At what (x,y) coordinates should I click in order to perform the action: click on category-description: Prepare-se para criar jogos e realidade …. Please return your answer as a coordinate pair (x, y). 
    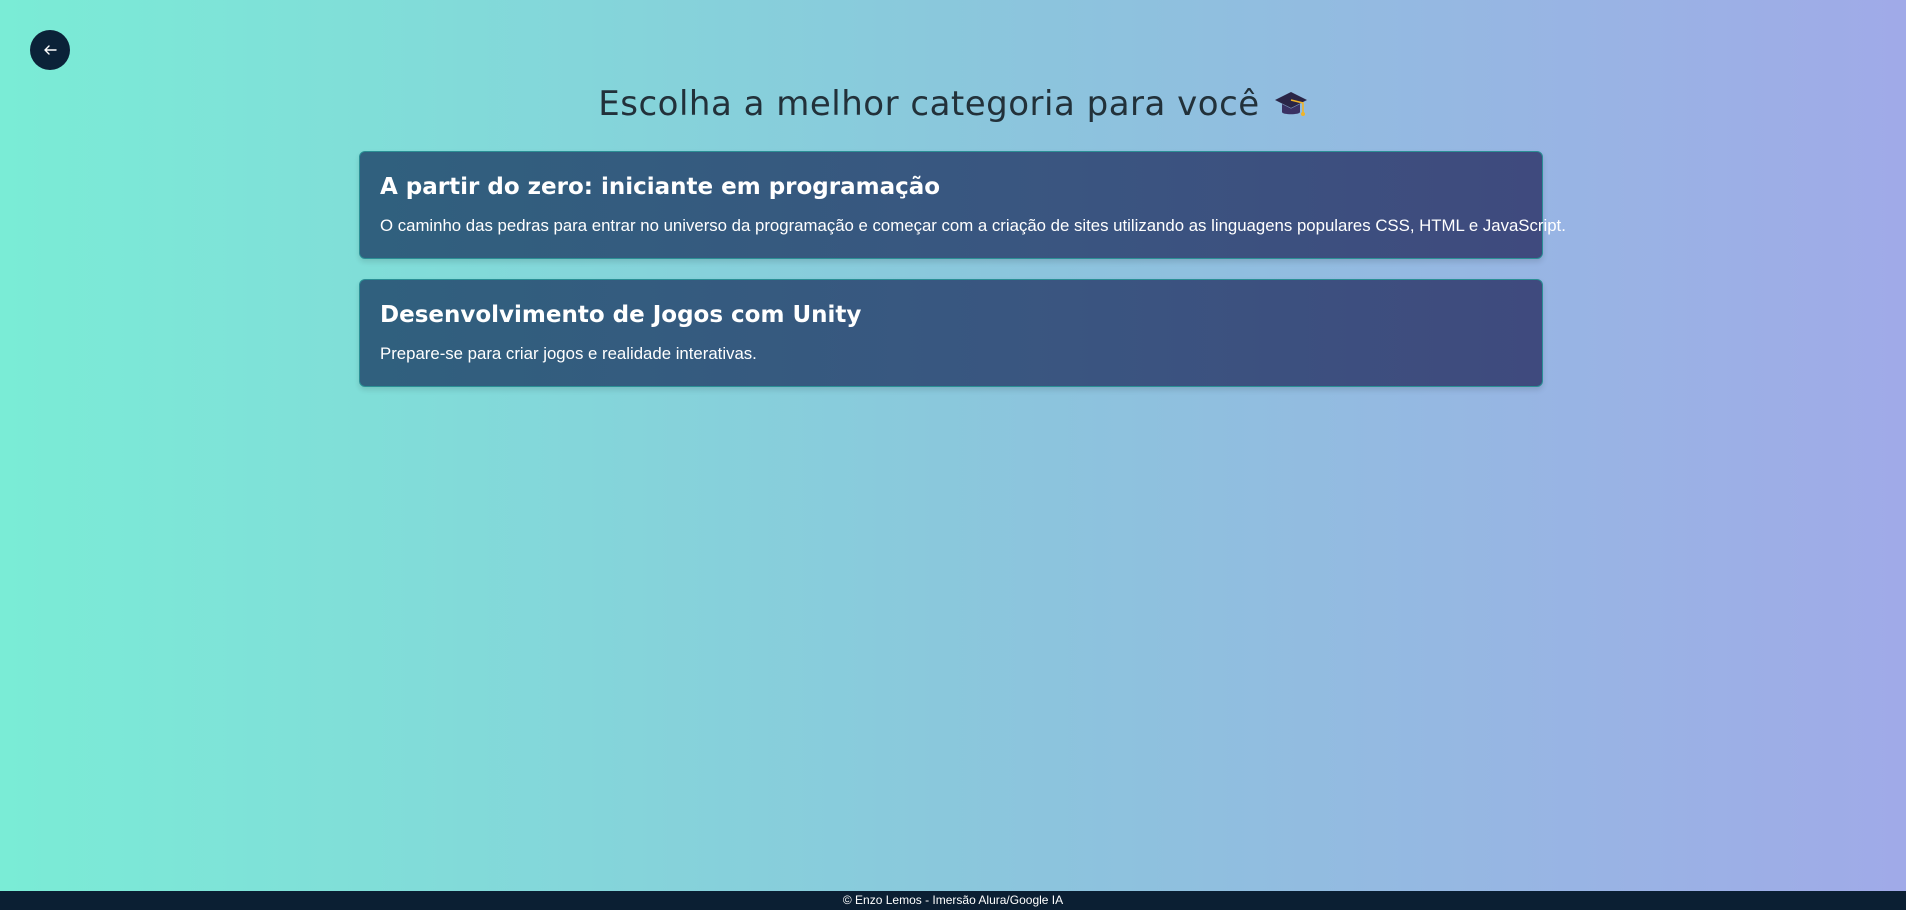
    Looking at the image, I should click on (568, 353).